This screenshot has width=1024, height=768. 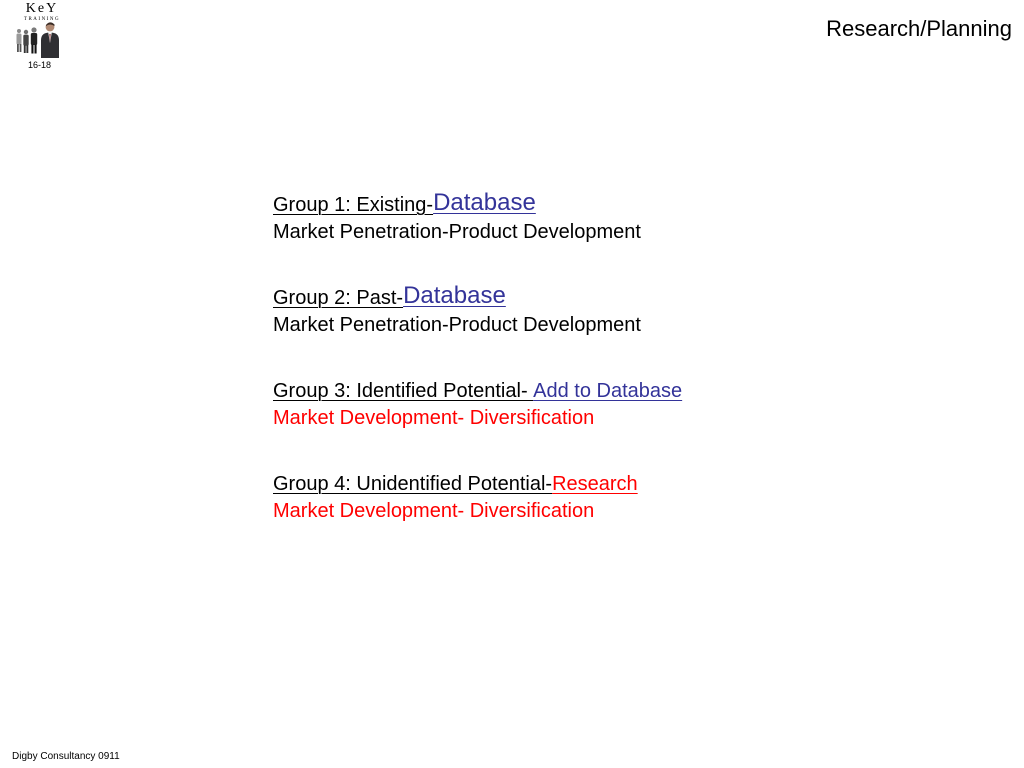 I want to click on group-label: Group 2: Past-, so click(x=338, y=298).